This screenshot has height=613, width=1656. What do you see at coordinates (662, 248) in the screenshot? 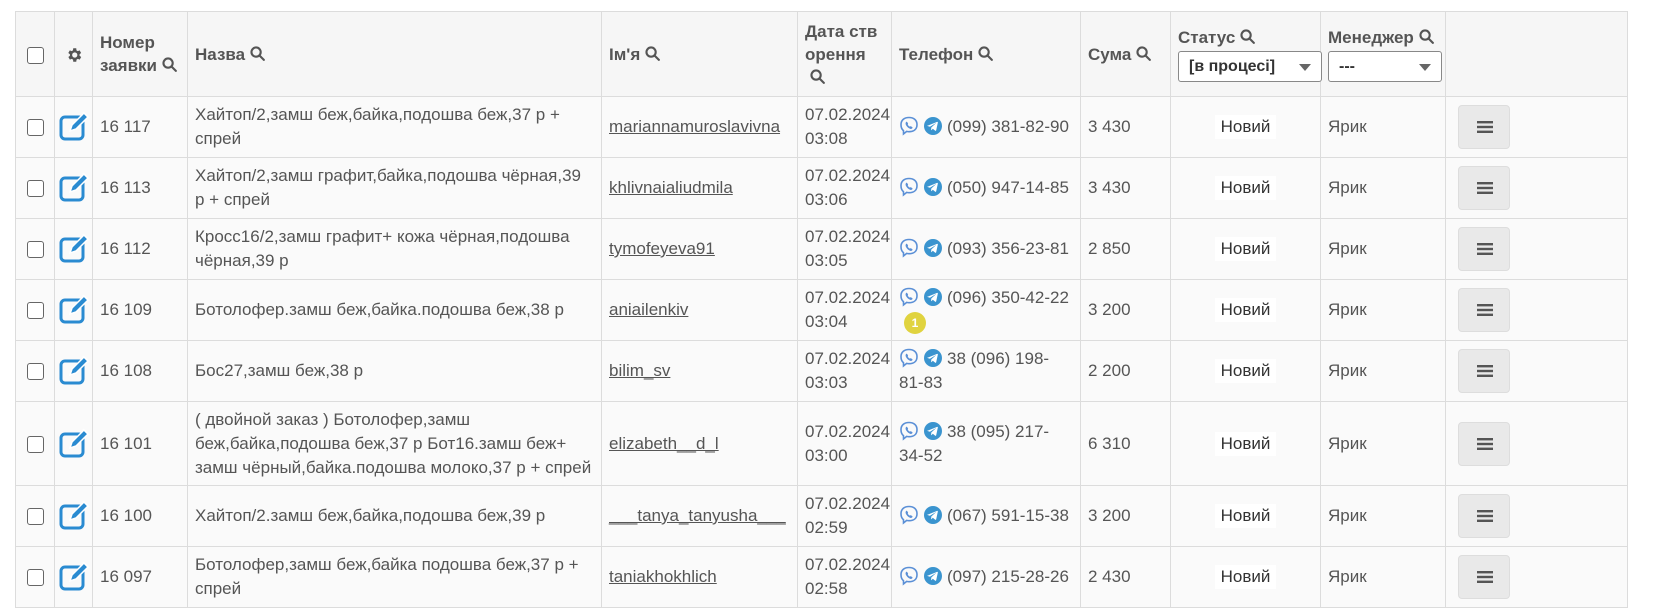
I see `customer-link: tymofeyeva91` at bounding box center [662, 248].